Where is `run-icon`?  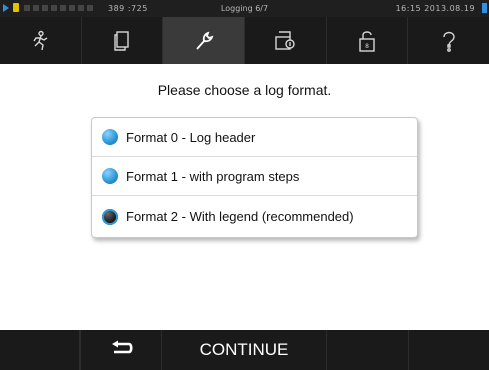 run-icon is located at coordinates (40, 40).